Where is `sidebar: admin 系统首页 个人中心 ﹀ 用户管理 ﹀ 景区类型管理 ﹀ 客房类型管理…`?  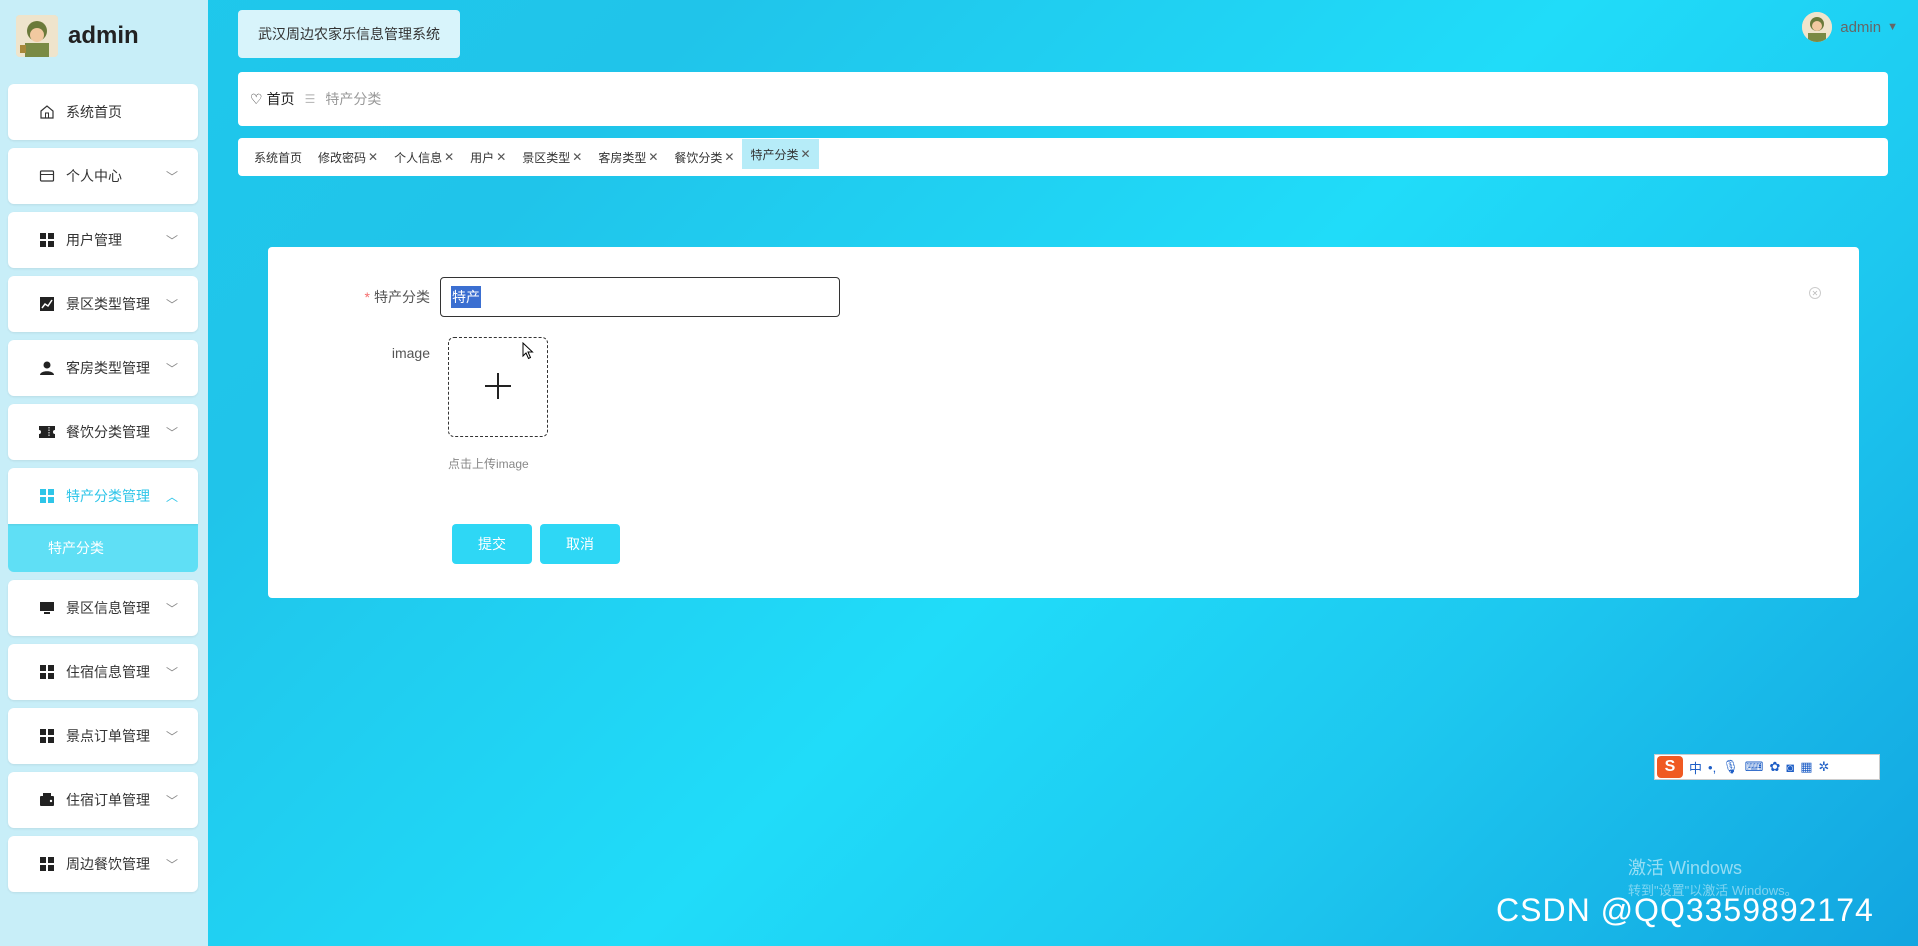 sidebar: admin 系统首页 个人中心 ﹀ 用户管理 ﹀ 景区类型管理 ﹀ 客房类型管理… is located at coordinates (104, 473).